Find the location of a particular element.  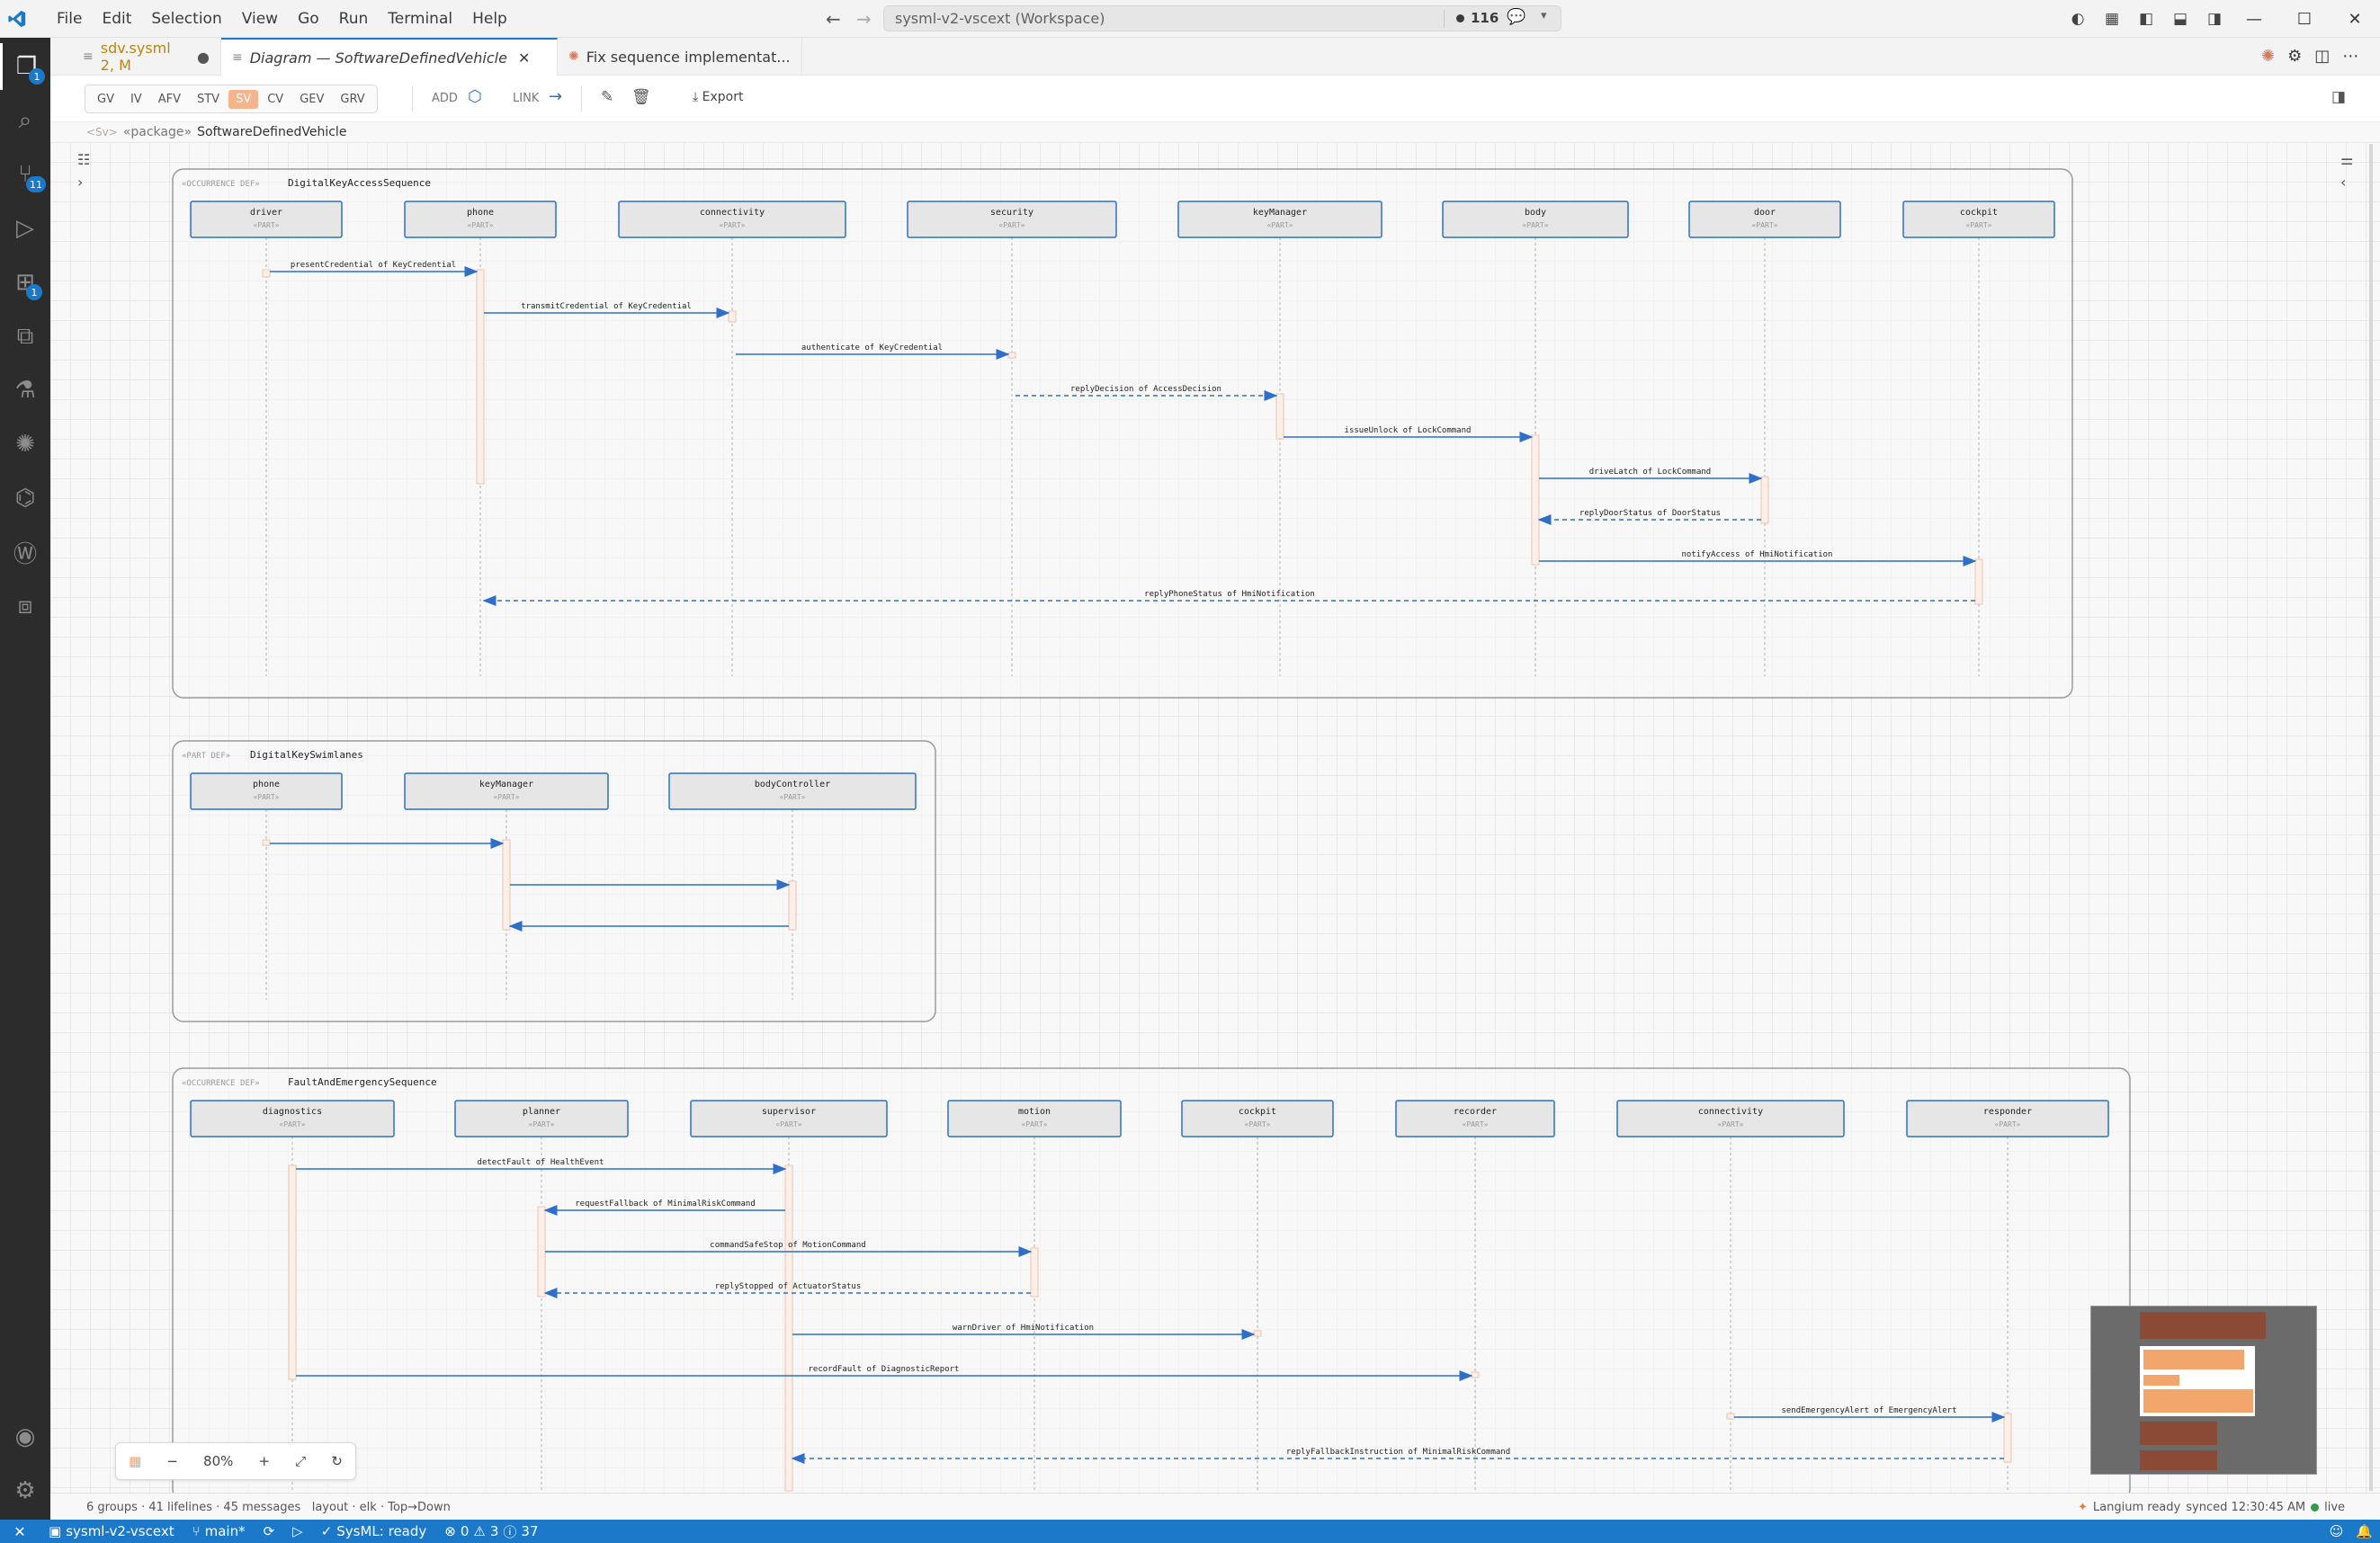

delete-trash-icon: 🗑 is located at coordinates (641, 97).